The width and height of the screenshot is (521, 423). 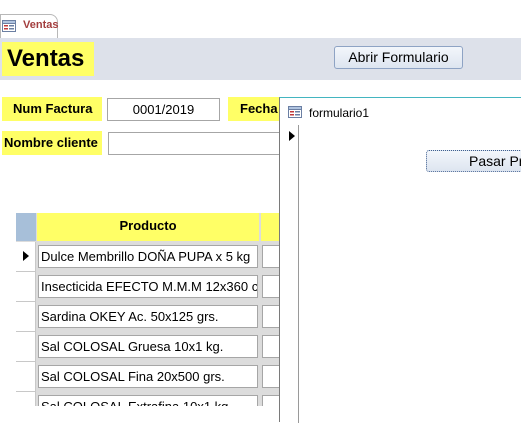 I want to click on column-header-producto: Producto, so click(x=148, y=227).